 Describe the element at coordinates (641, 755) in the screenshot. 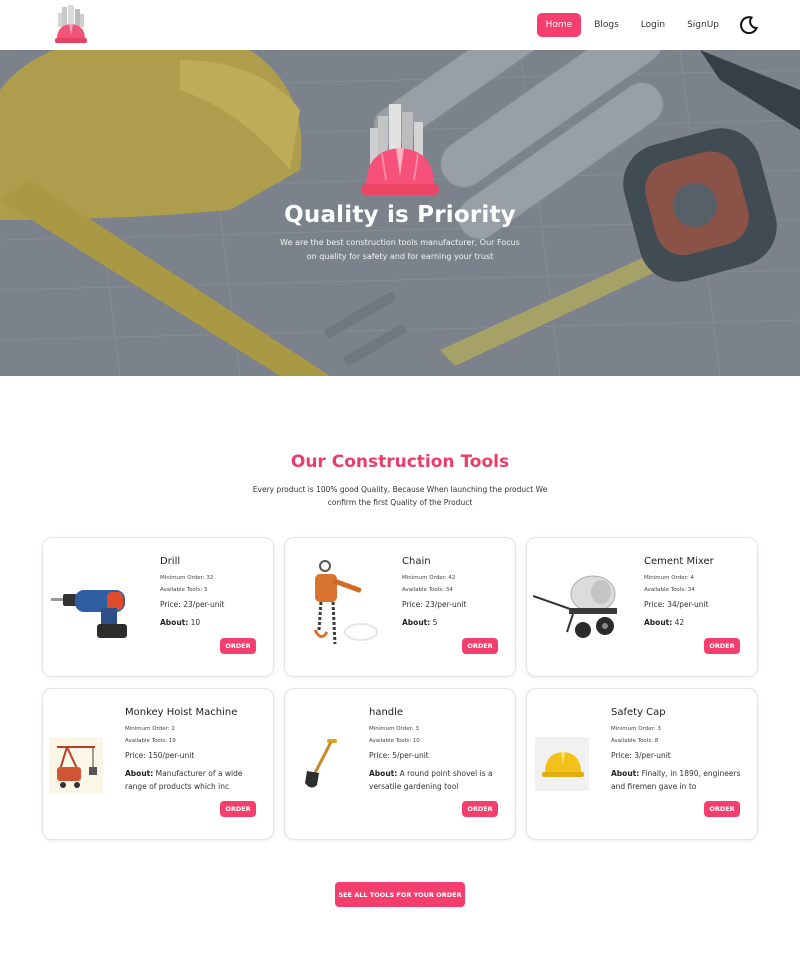

I see `tool-price: Price: 3/per-unit` at that location.